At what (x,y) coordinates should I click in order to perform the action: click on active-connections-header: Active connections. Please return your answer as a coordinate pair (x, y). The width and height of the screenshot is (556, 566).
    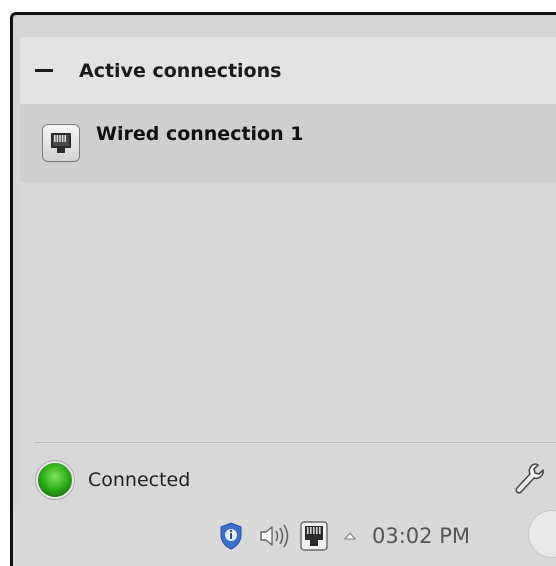
    Looking at the image, I should click on (288, 70).